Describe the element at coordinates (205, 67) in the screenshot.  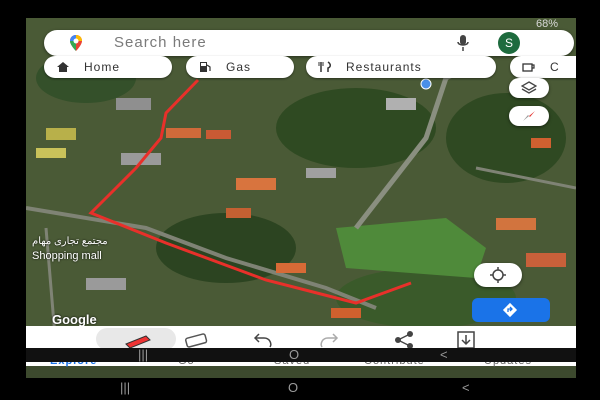
I see `gas-icon` at that location.